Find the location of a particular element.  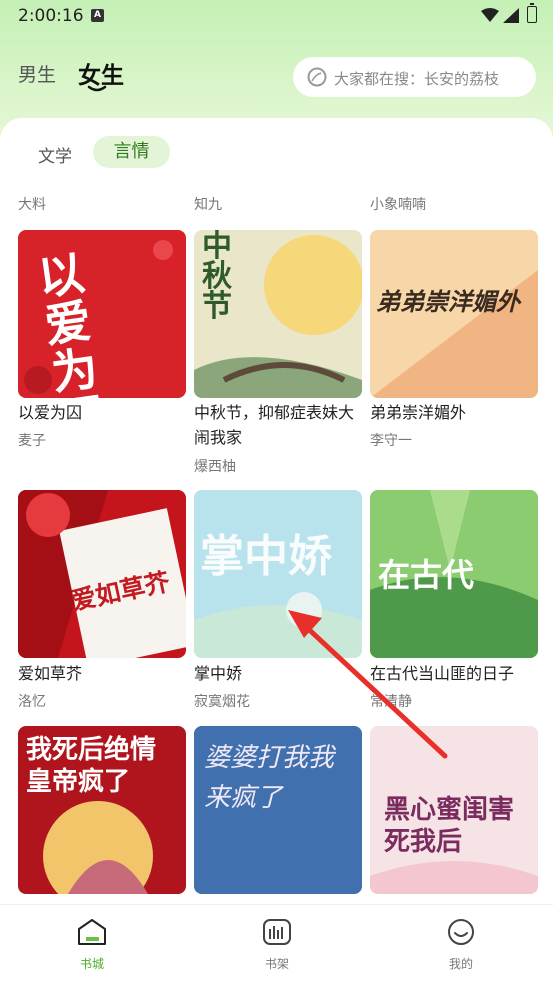

subtab-literature: 文学 is located at coordinates (55, 154).